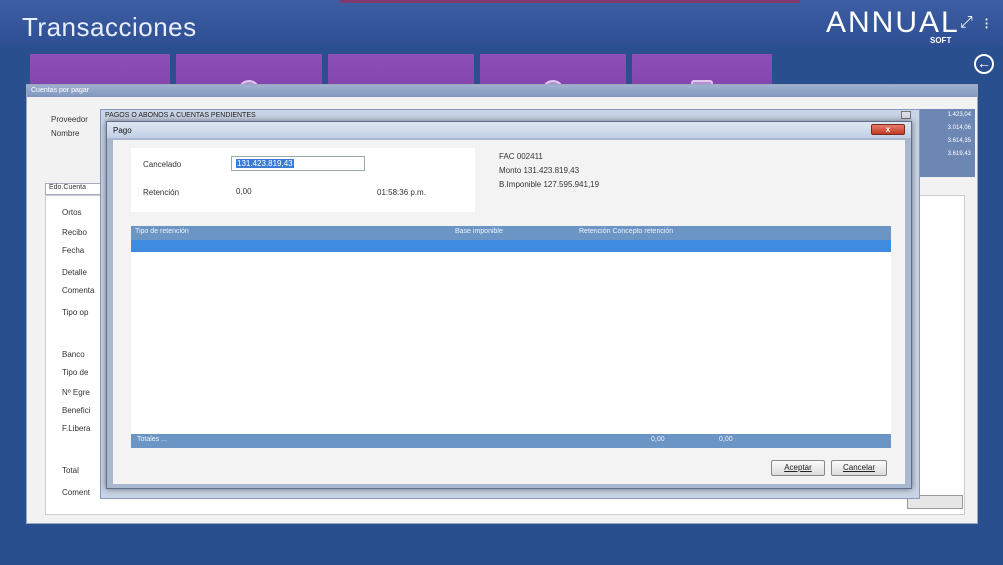 The width and height of the screenshot is (1003, 565). What do you see at coordinates (798, 468) in the screenshot?
I see `accept-button: Aceptar` at bounding box center [798, 468].